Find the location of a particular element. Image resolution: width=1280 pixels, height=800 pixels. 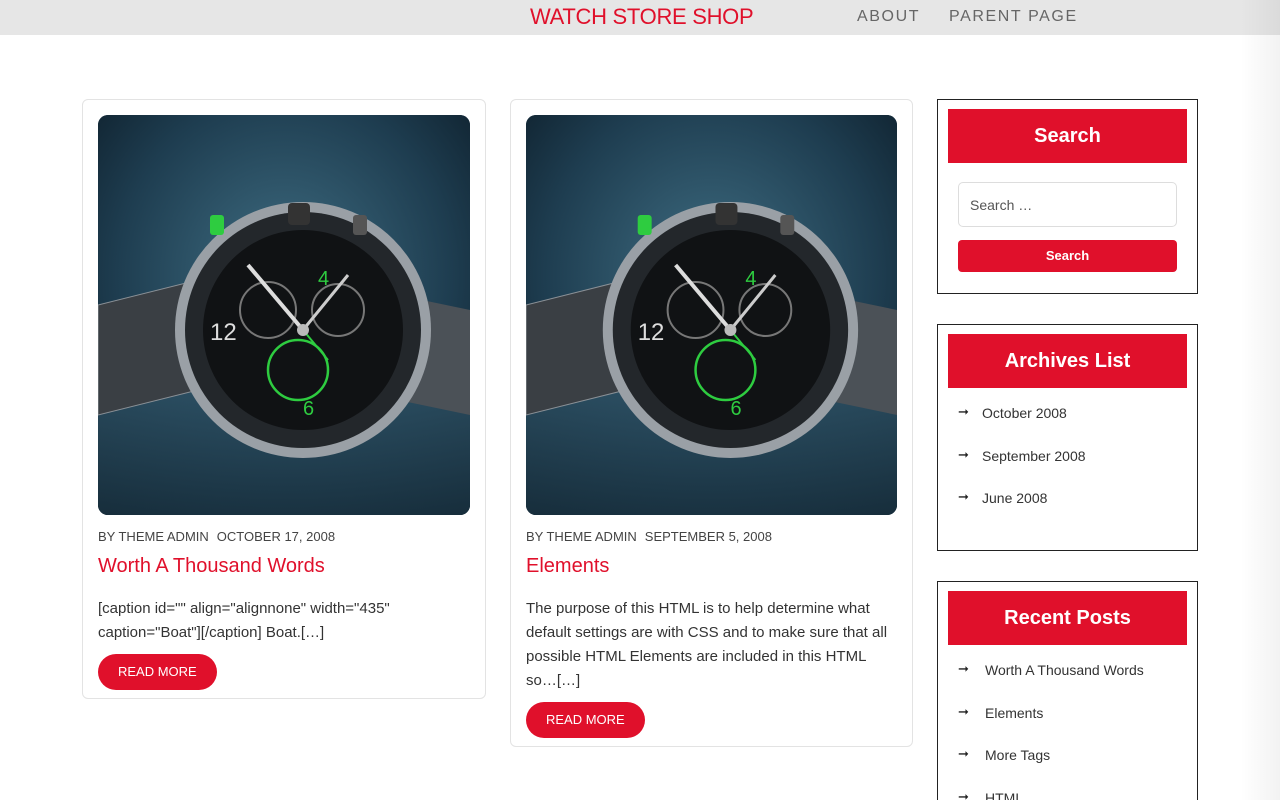

archive-link: June 2008 is located at coordinates (1014, 498).